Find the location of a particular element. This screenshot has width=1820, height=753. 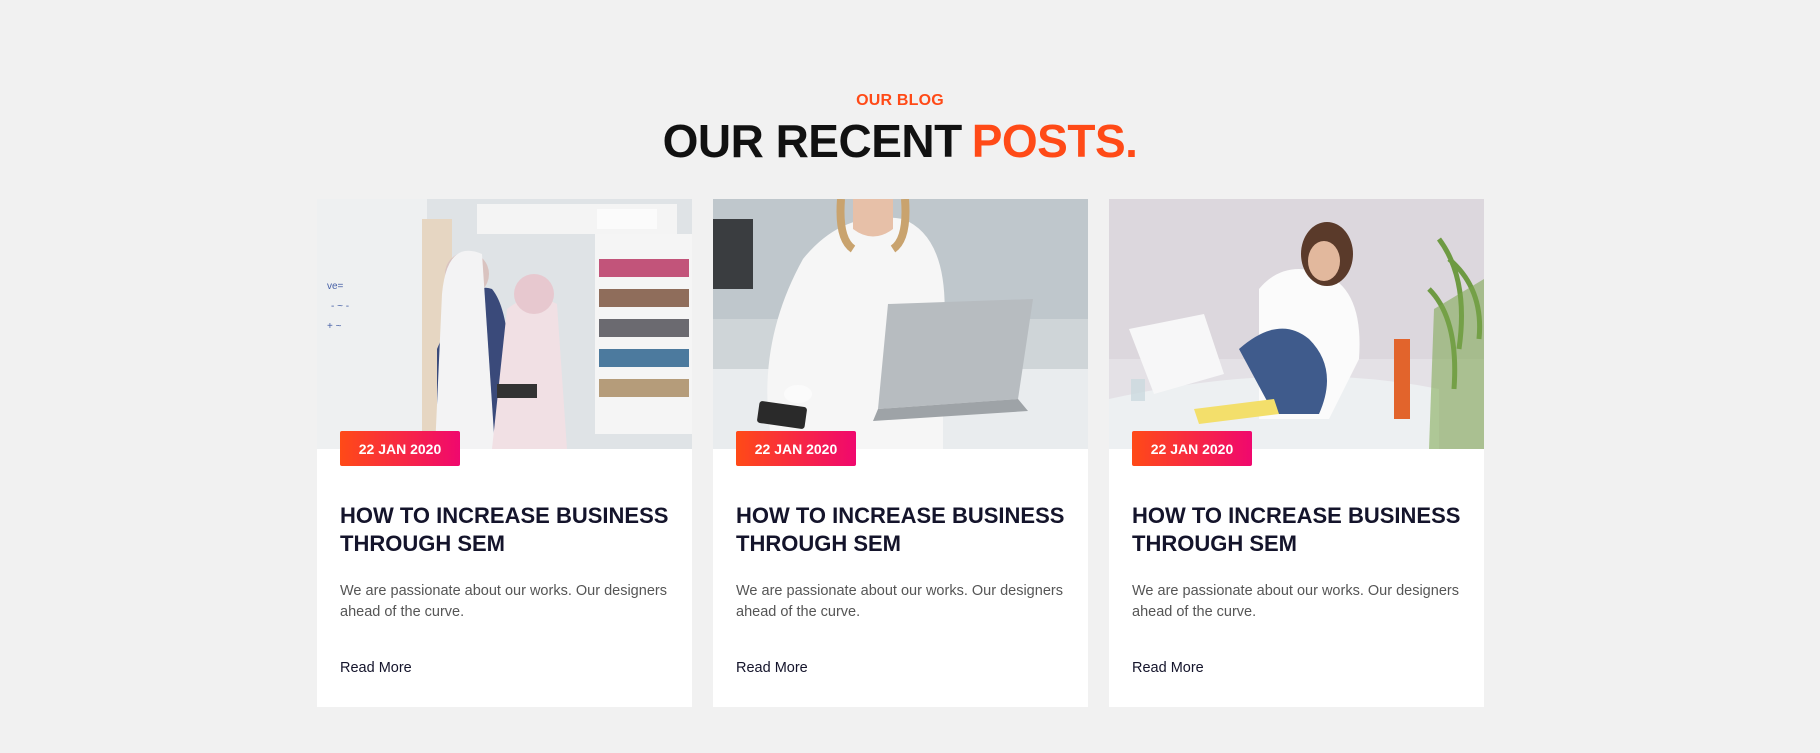

post-image: ve= - ~ - + ~ is located at coordinates (504, 324).